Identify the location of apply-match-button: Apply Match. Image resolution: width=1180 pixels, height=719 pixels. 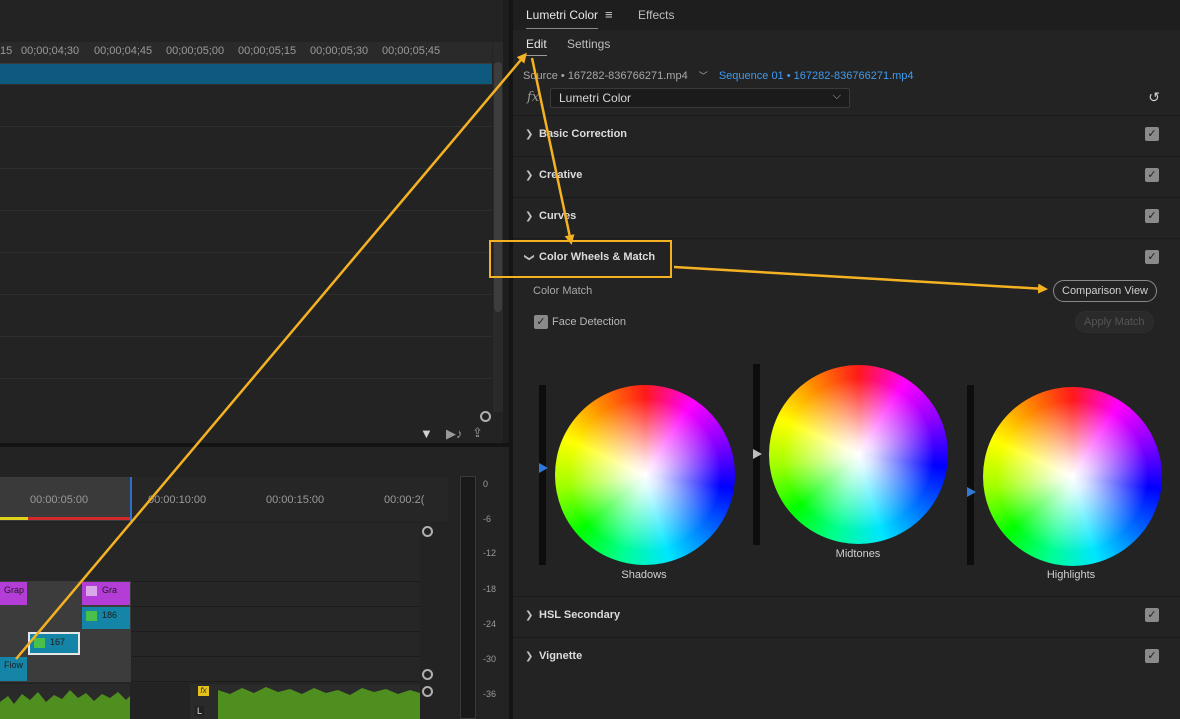
(1114, 322).